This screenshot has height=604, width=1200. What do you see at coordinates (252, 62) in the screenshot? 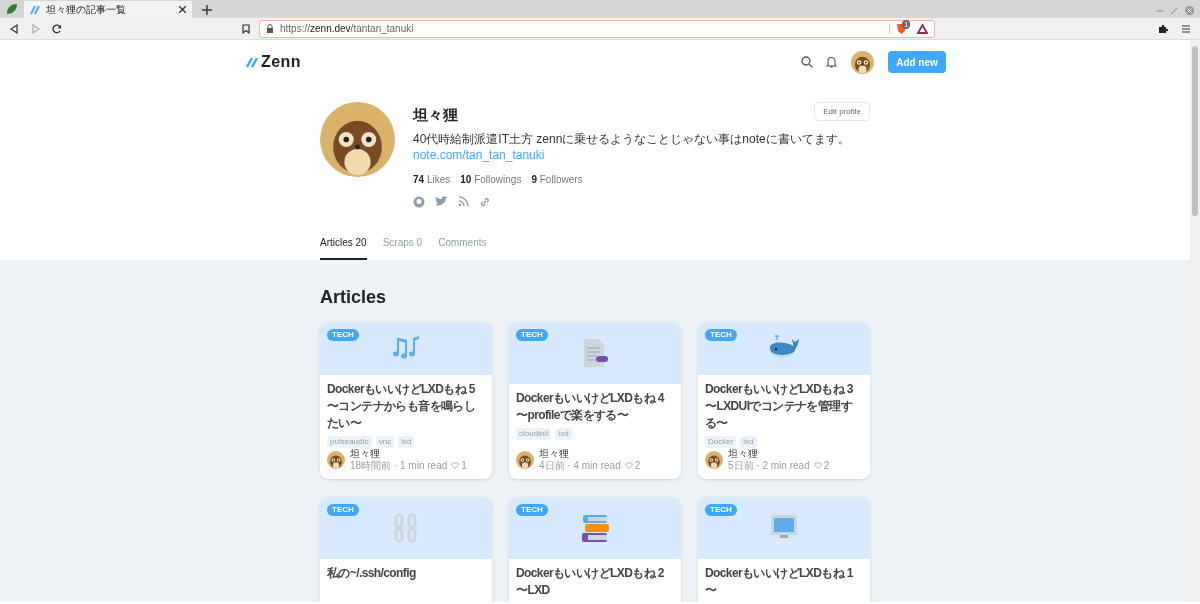
I see `logo-mark-icon` at bounding box center [252, 62].